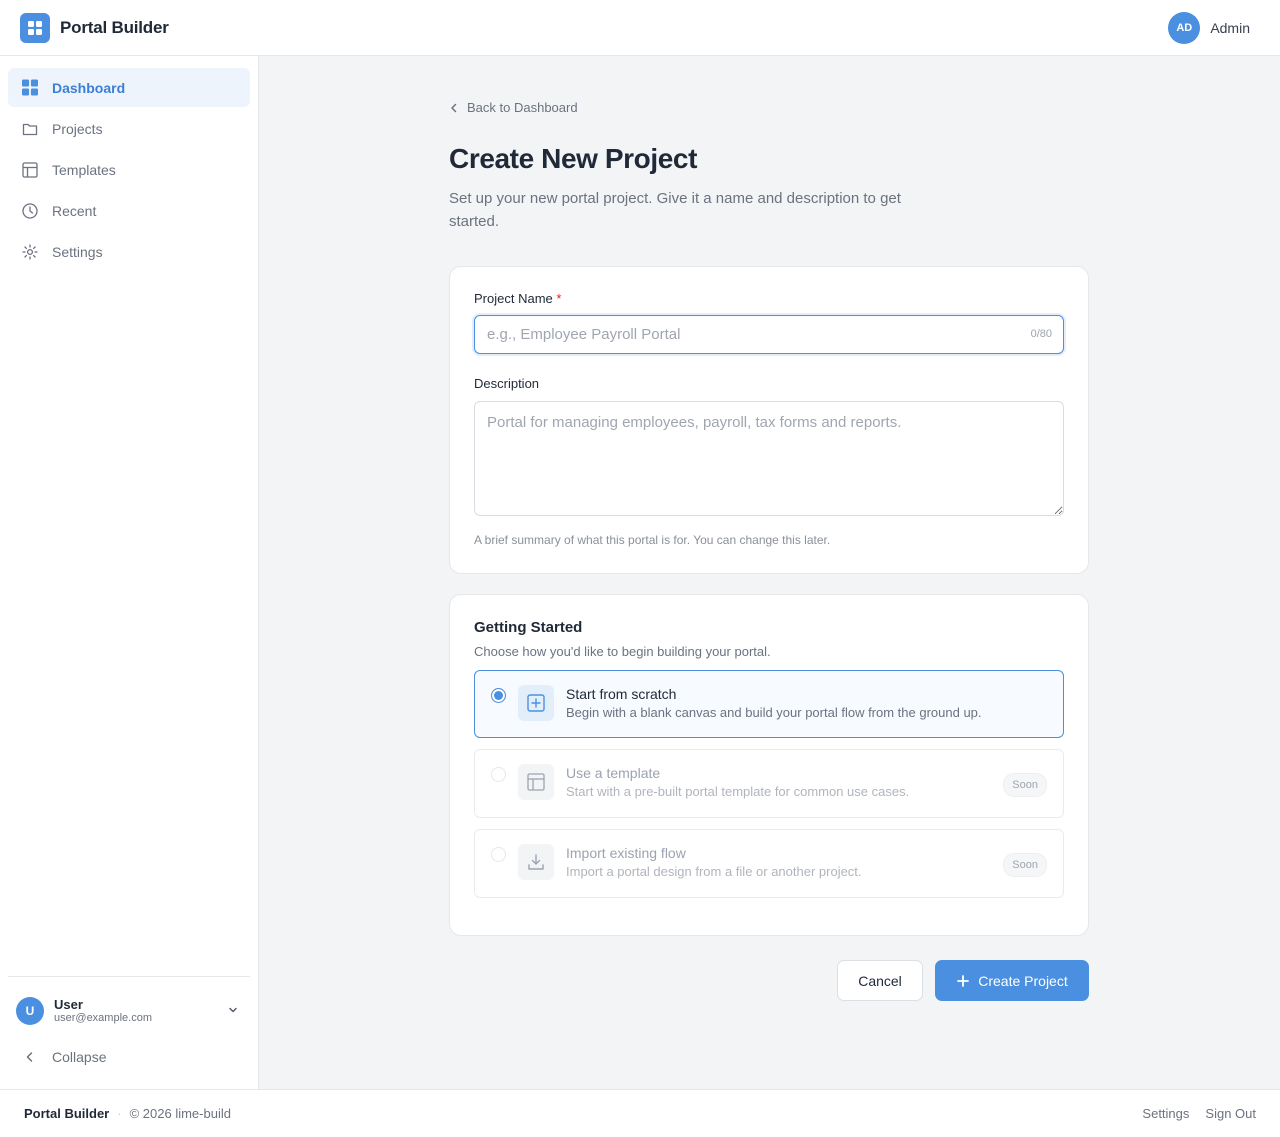 The height and width of the screenshot is (1137, 1280). What do you see at coordinates (103, 1018) in the screenshot?
I see `user-email: user@example.com` at bounding box center [103, 1018].